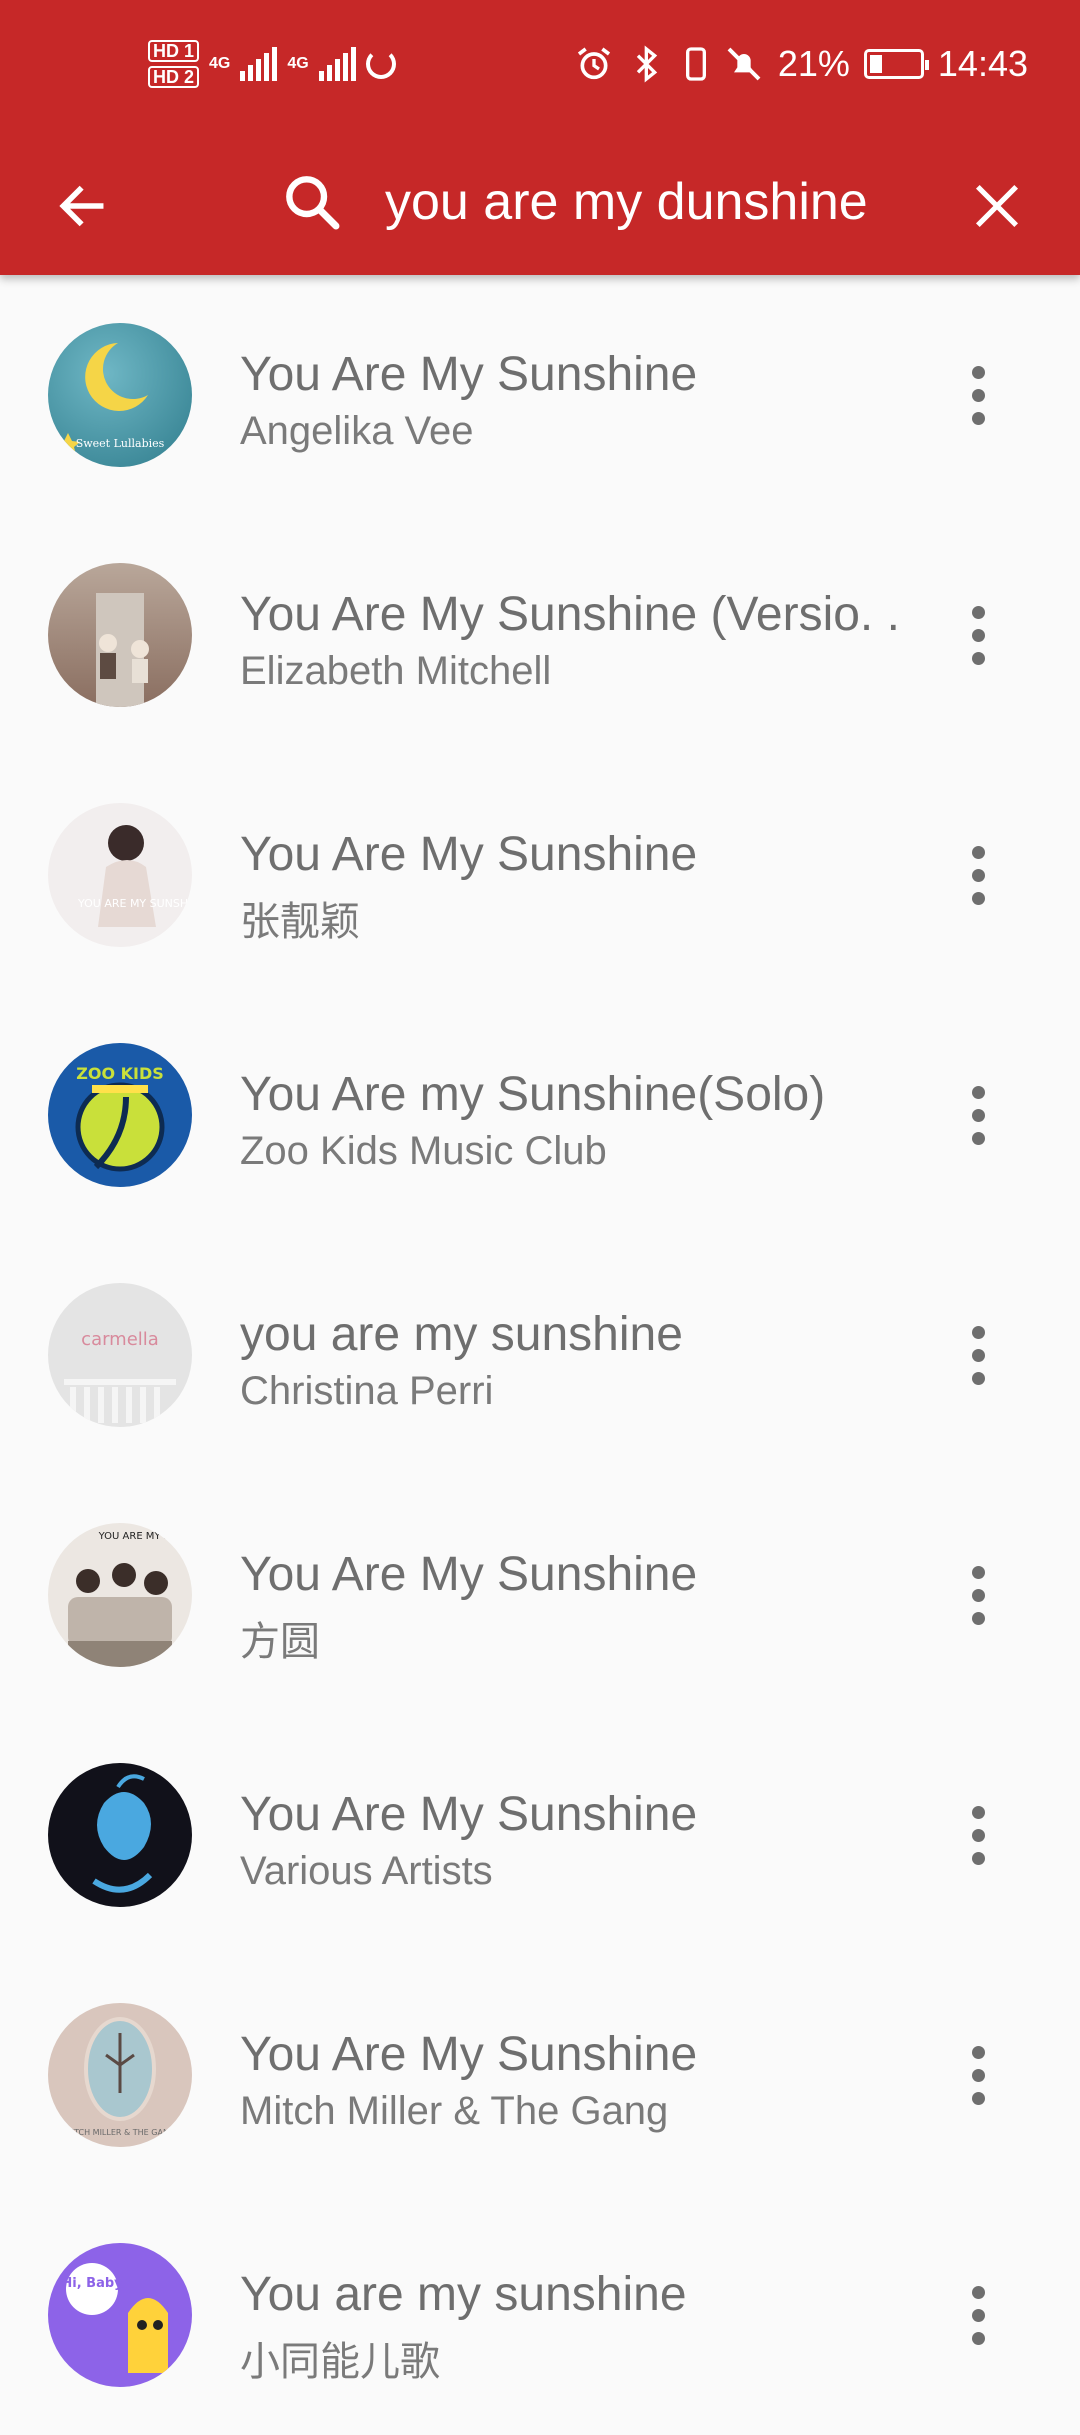 This screenshot has width=1080, height=2435. Describe the element at coordinates (120, 443) in the screenshot. I see `album-art-label: Sweet Lullabies` at that location.